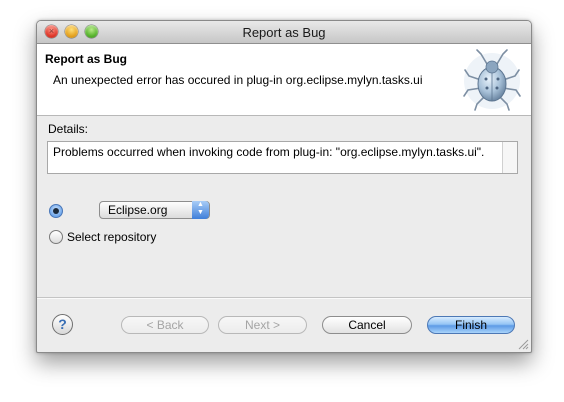 This screenshot has width=564, height=402. I want to click on details-scrollbar, so click(509, 157).